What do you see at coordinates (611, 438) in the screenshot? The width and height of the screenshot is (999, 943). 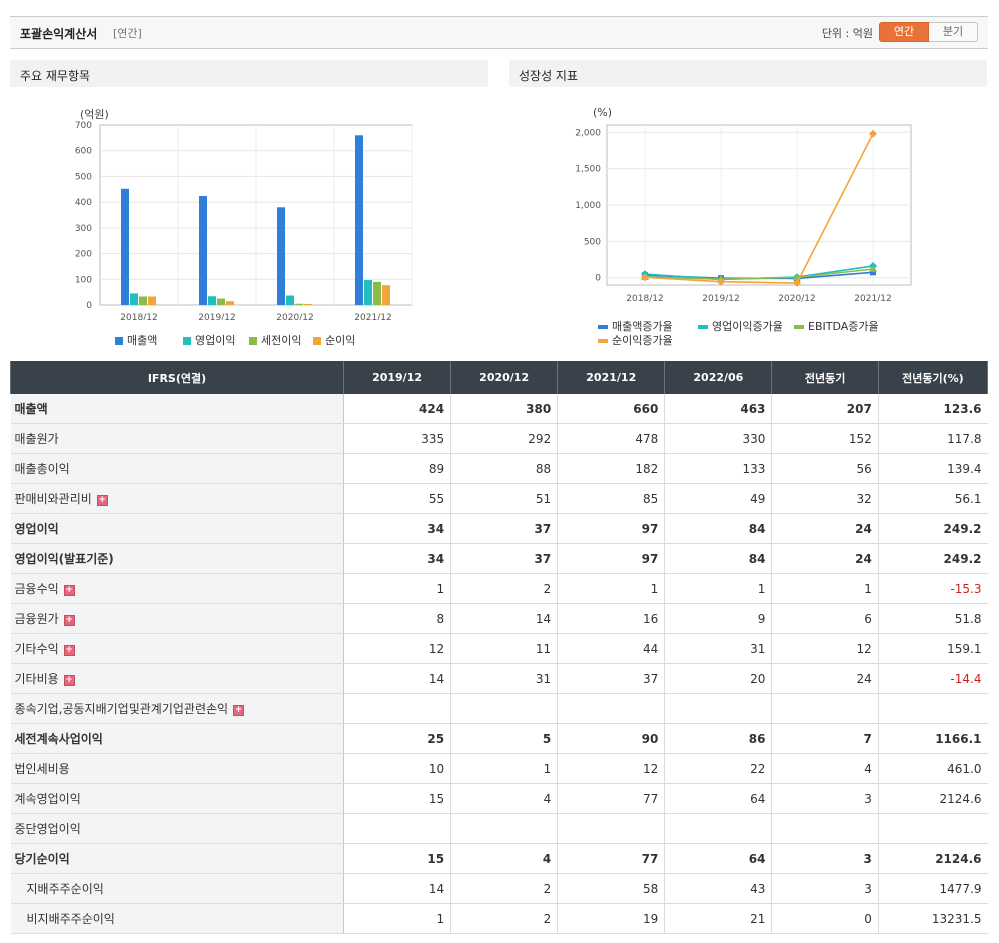 I see `table-cell: 478` at bounding box center [611, 438].